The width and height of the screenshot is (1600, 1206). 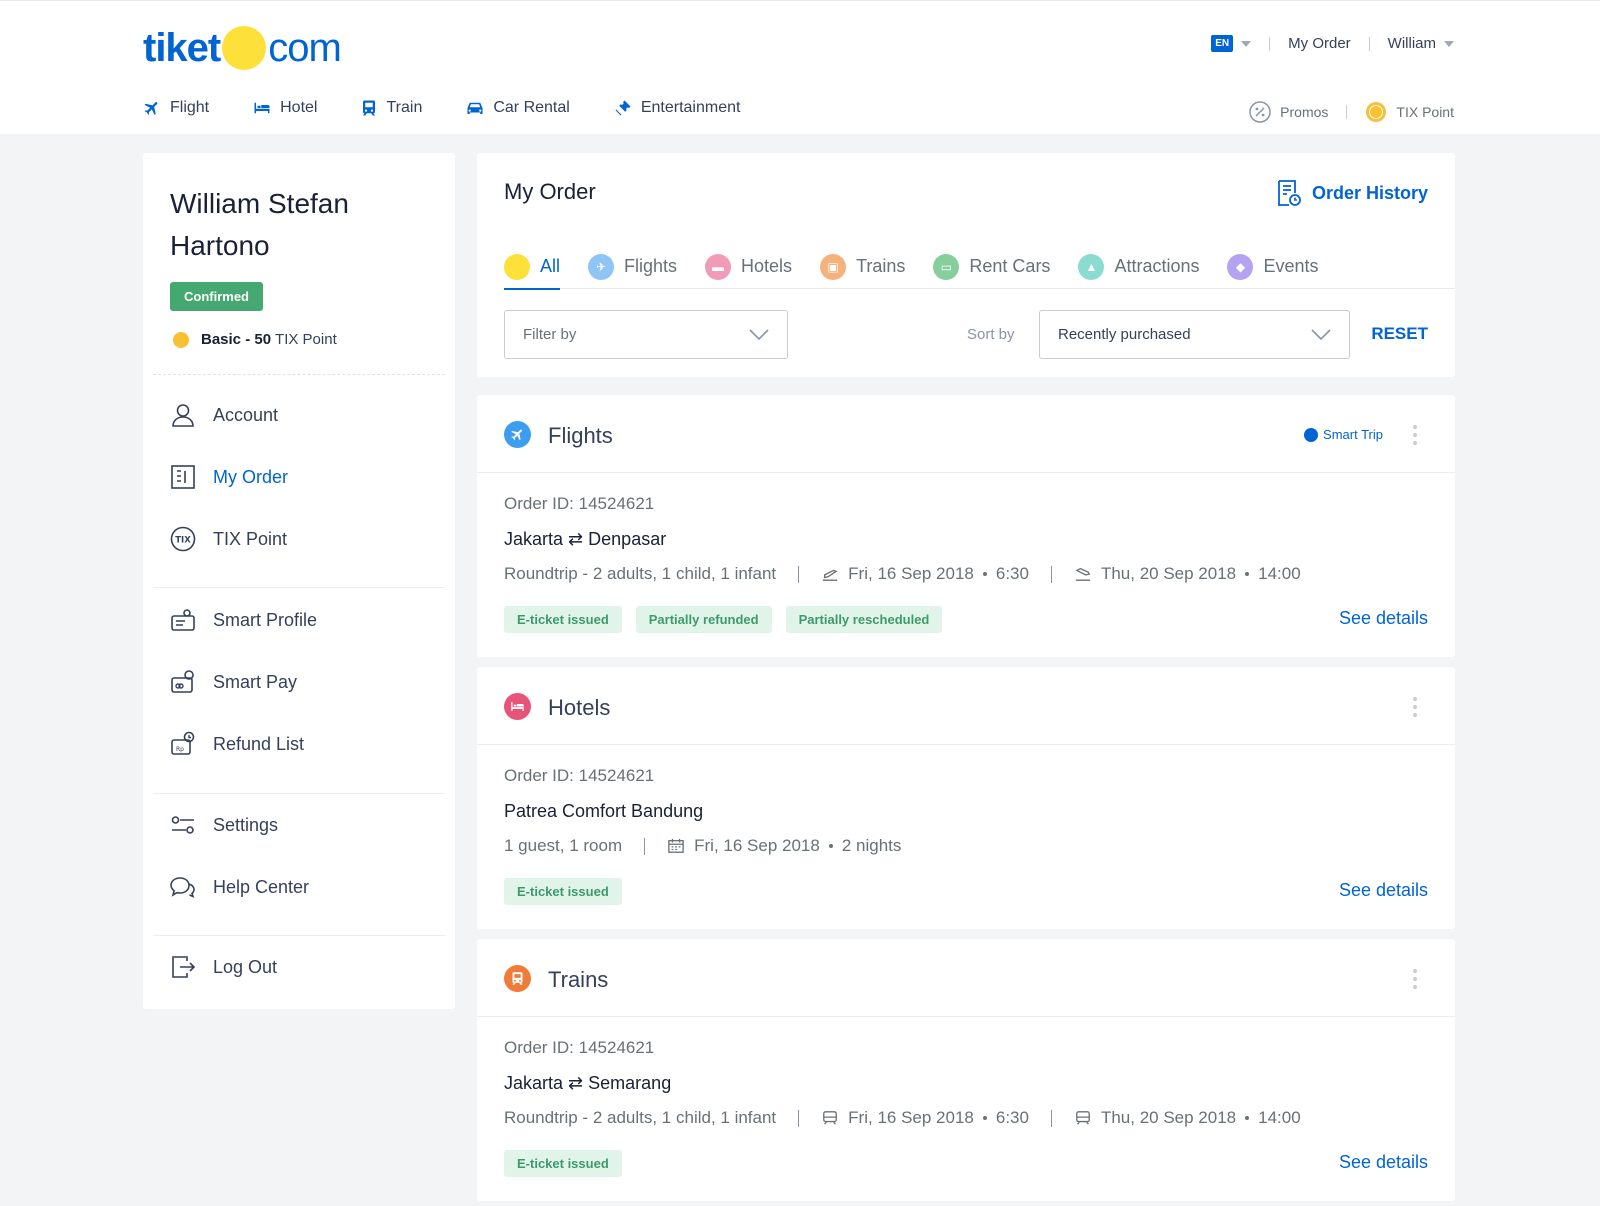 What do you see at coordinates (517, 434) in the screenshot?
I see `plane-icon` at bounding box center [517, 434].